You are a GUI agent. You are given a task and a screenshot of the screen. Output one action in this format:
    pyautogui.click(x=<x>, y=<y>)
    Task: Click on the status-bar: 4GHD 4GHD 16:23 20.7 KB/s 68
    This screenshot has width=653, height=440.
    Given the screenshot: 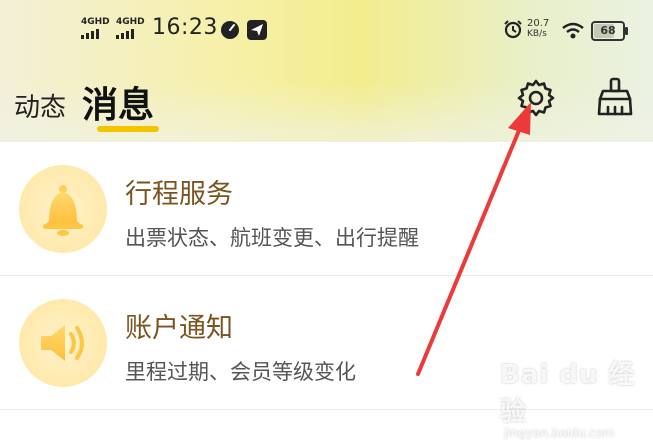 What is the action you would take?
    pyautogui.click(x=326, y=30)
    